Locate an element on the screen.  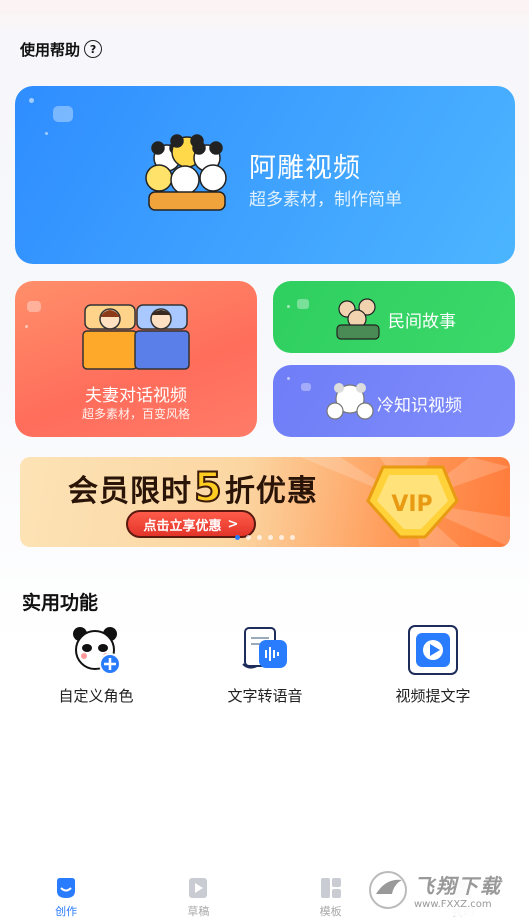
card-trivia-title: 冷知识视频 is located at coordinates (419, 406).